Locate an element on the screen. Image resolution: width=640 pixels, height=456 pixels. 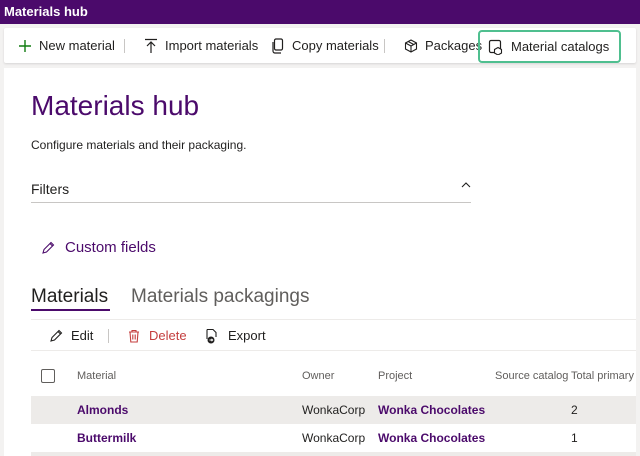
total-primary-cell: 2 is located at coordinates (574, 410).